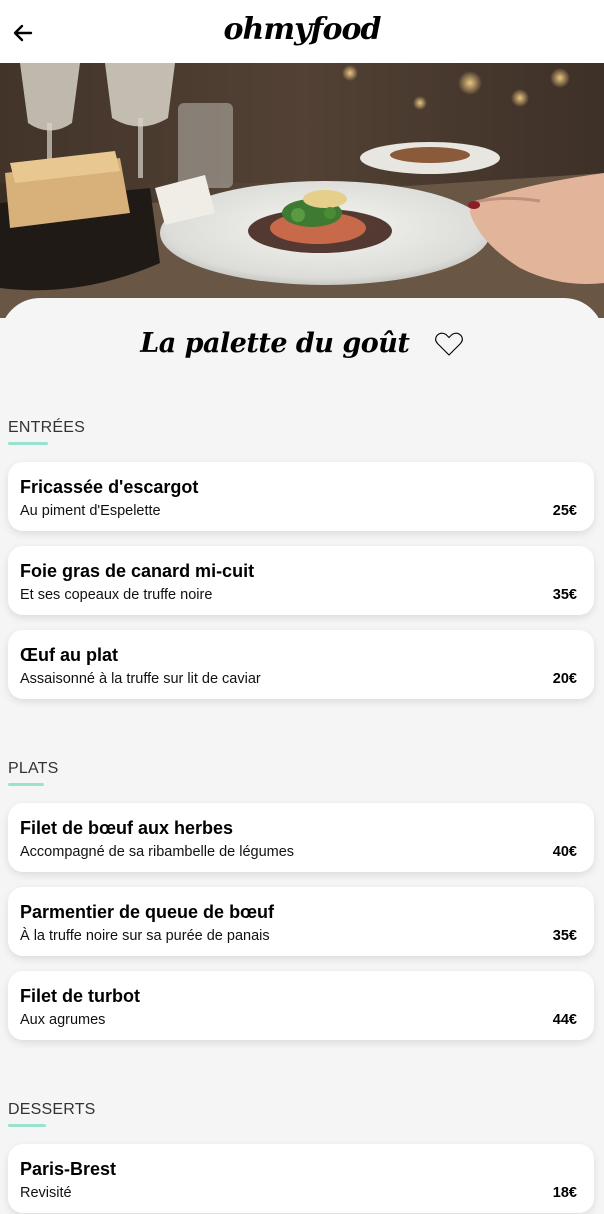 This screenshot has height=1214, width=604. I want to click on dish-card: Filet de turbot Aux agrumes 44€, so click(301, 1005).